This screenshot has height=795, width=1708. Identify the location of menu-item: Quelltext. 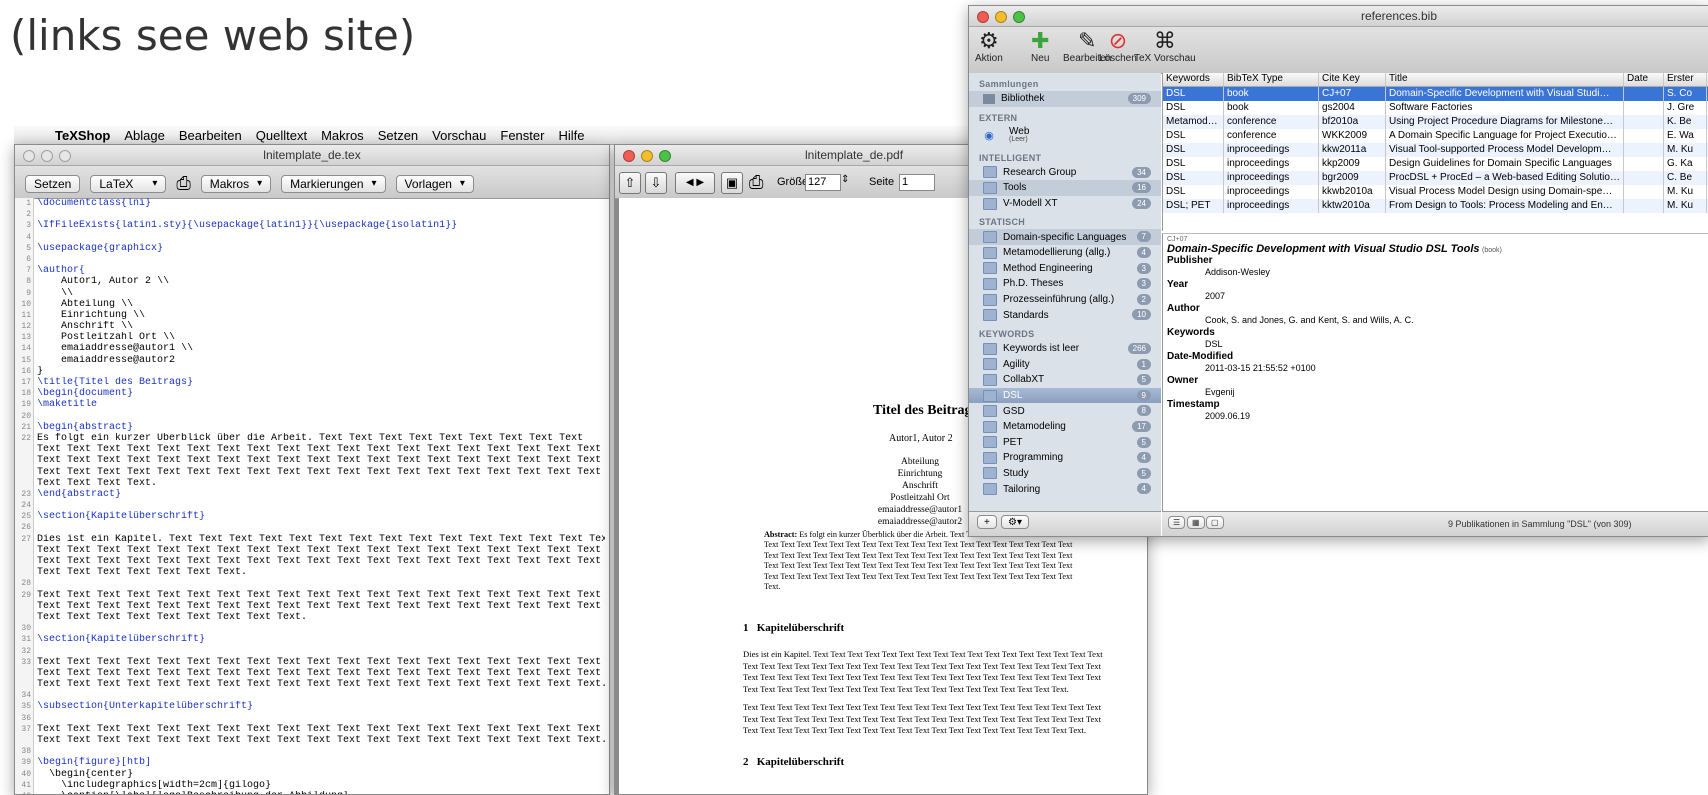
(281, 135).